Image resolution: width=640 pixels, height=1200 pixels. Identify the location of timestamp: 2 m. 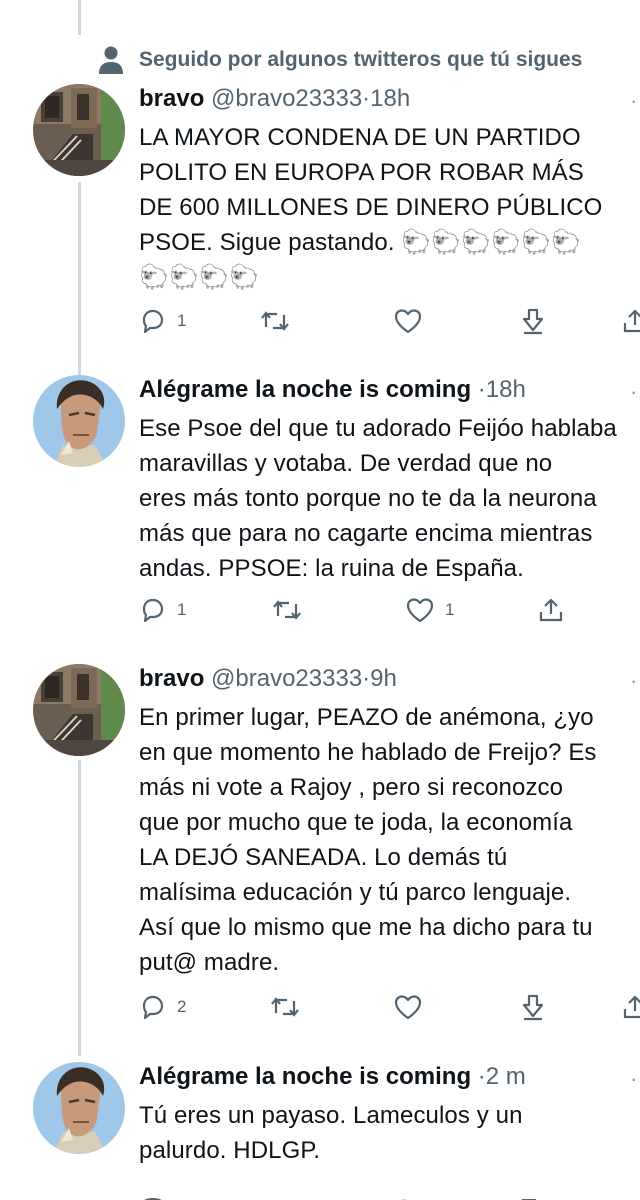
(506, 1076).